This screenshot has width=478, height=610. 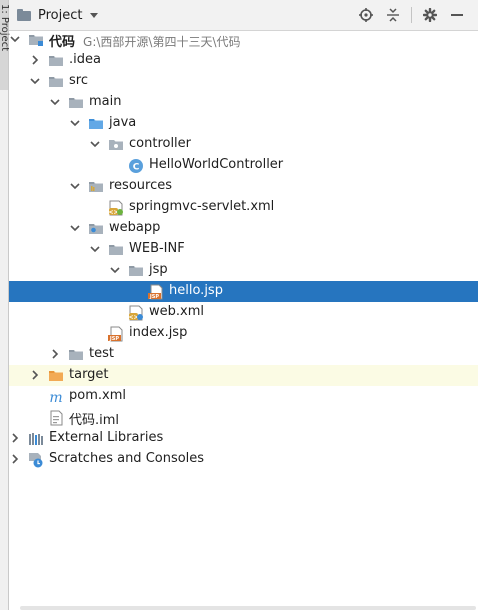 I want to click on tree-row: JSP hello.jsp, so click(x=243, y=291).